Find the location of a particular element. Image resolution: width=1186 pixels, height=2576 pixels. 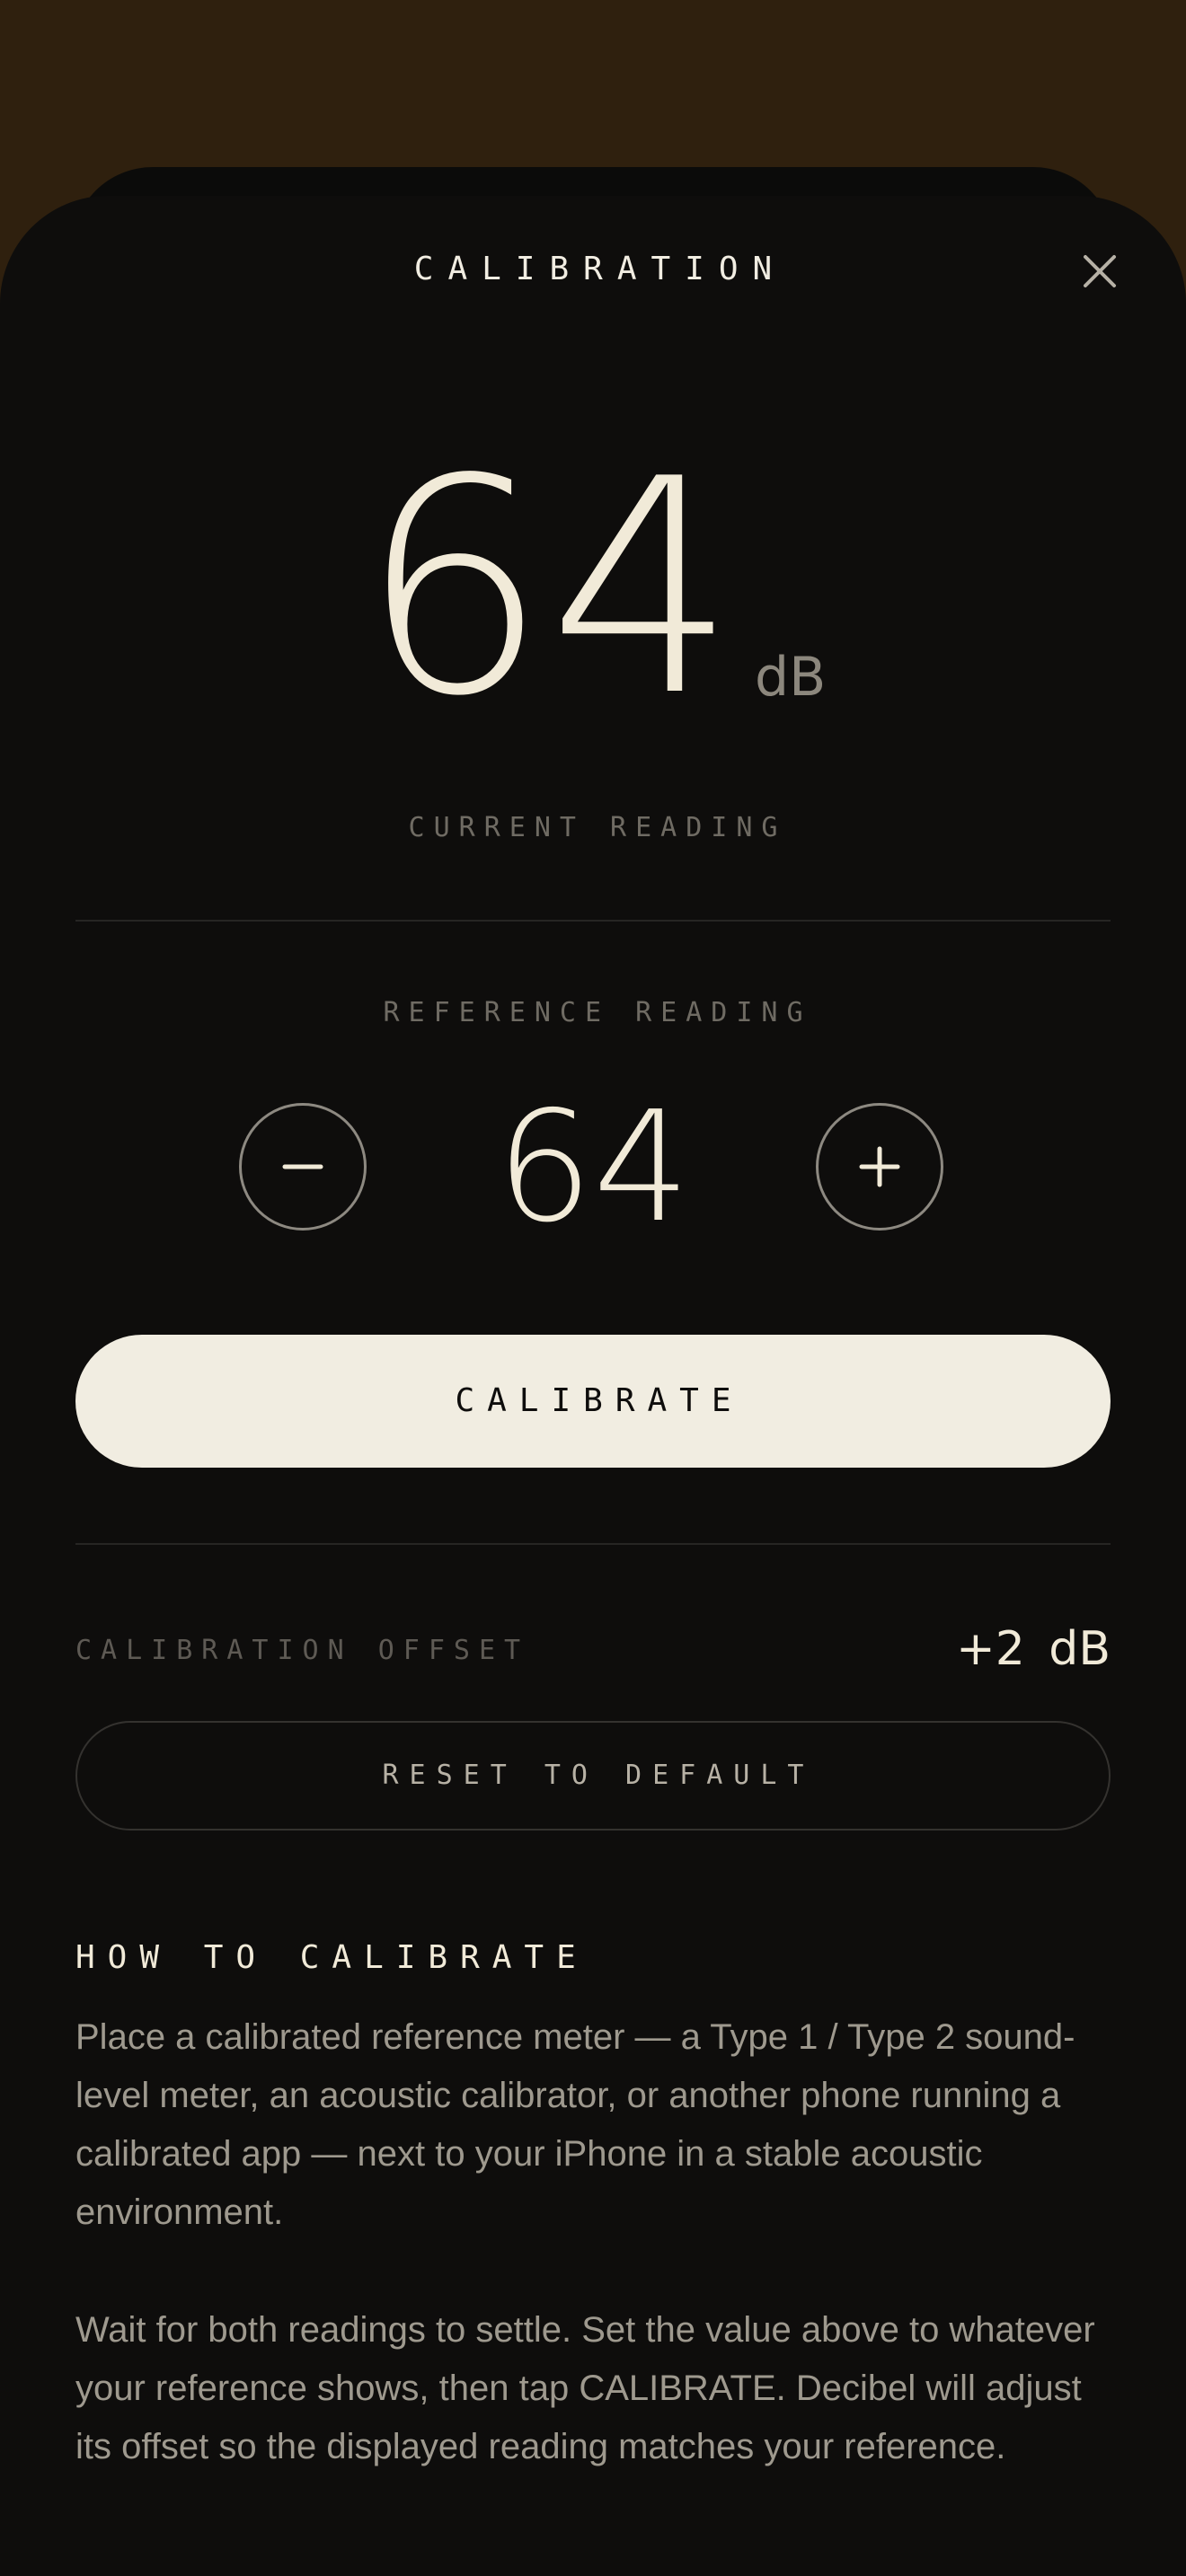

current-reading-caption: CURRENT READING is located at coordinates (597, 827).